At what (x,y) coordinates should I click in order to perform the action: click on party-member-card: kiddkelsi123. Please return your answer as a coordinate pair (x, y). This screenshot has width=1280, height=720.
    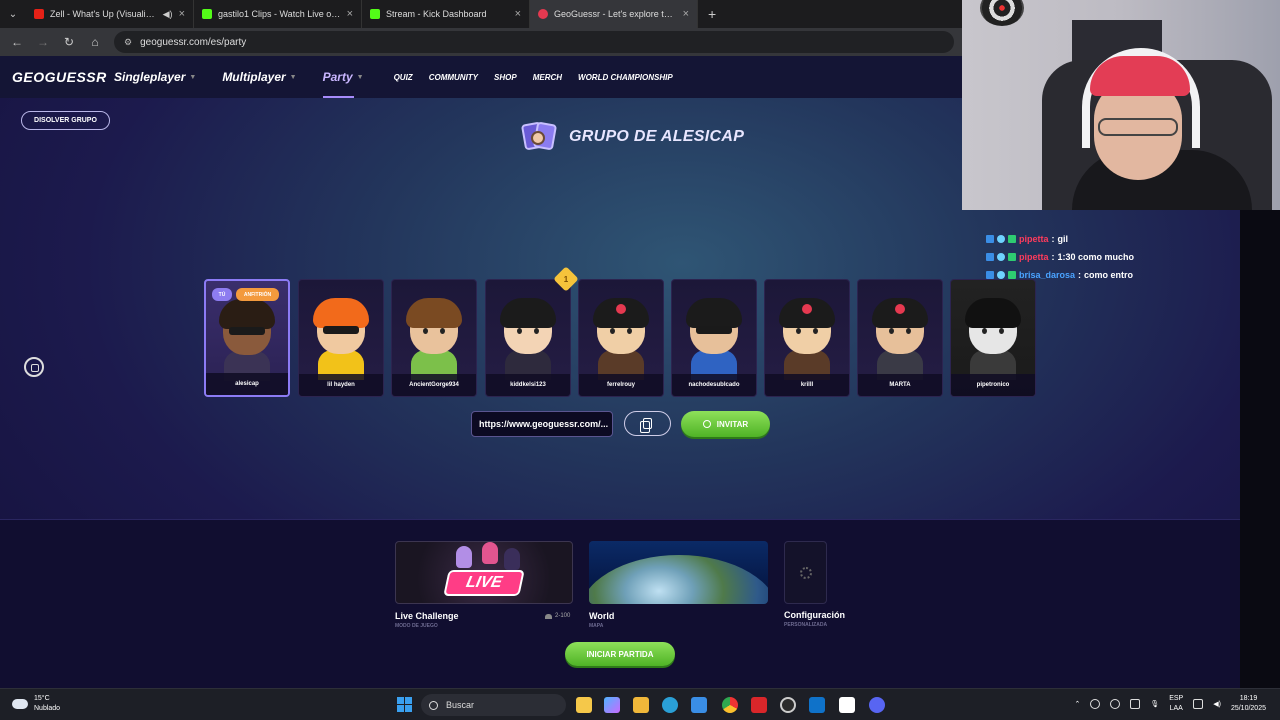
    Looking at the image, I should click on (528, 338).